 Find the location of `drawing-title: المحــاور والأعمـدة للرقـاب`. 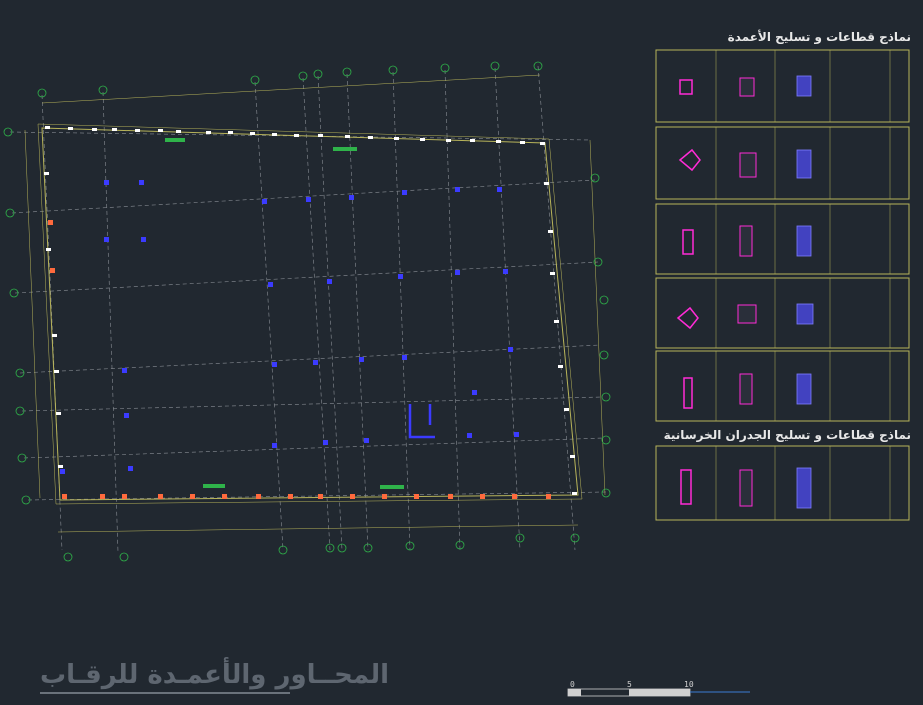

drawing-title: المحــاور والأعمـدة للرقـاب is located at coordinates (215, 675).